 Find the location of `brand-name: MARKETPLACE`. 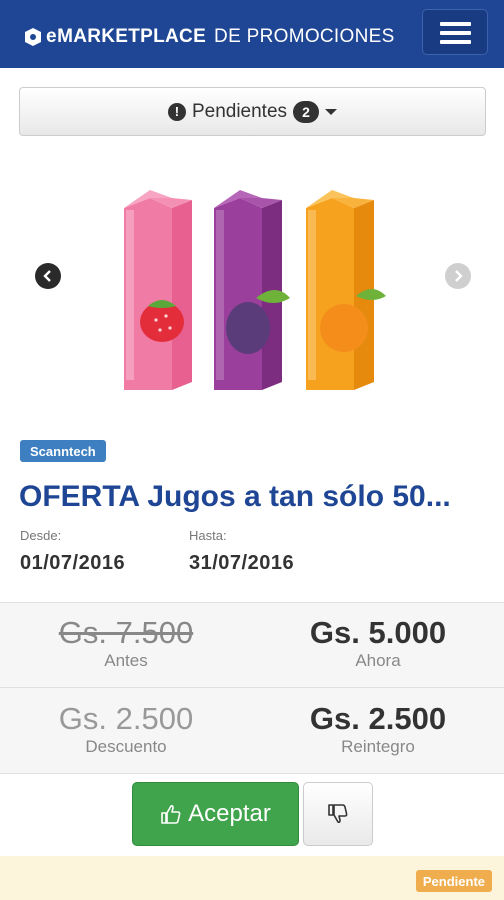

brand-name: MARKETPLACE is located at coordinates (132, 36).